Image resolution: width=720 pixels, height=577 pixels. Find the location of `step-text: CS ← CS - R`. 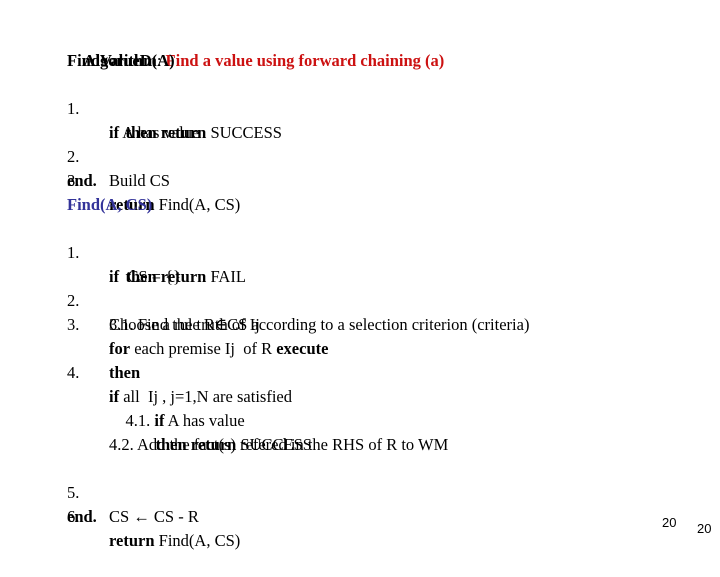

step-text: CS ← CS - R is located at coordinates (154, 516).